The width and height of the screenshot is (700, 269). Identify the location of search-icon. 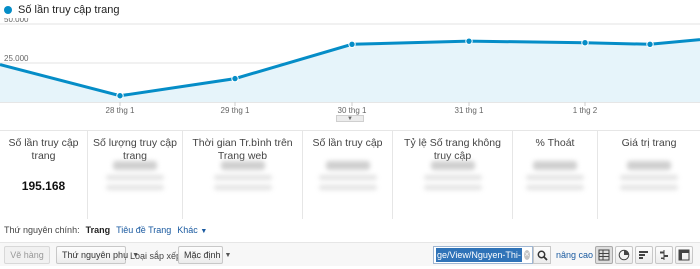
(542, 255).